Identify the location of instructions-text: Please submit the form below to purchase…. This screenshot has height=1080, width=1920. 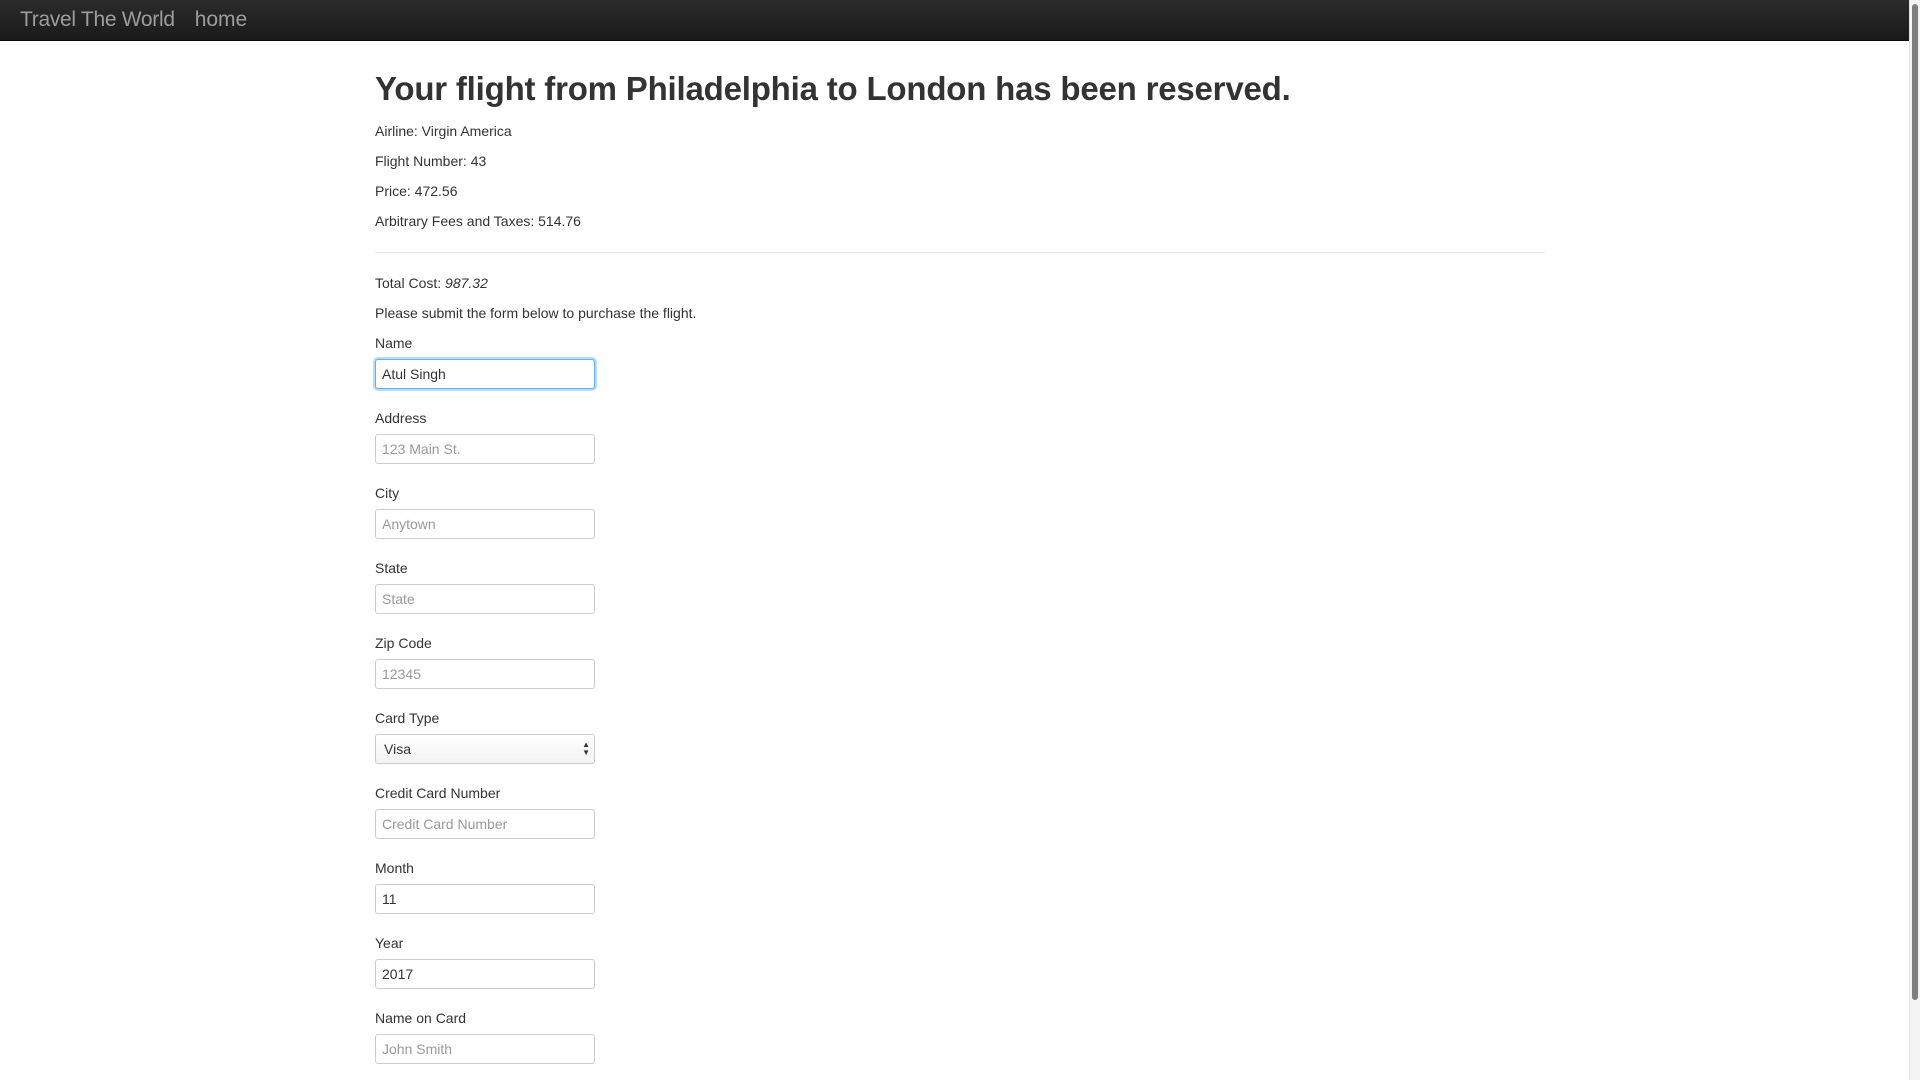
(536, 313).